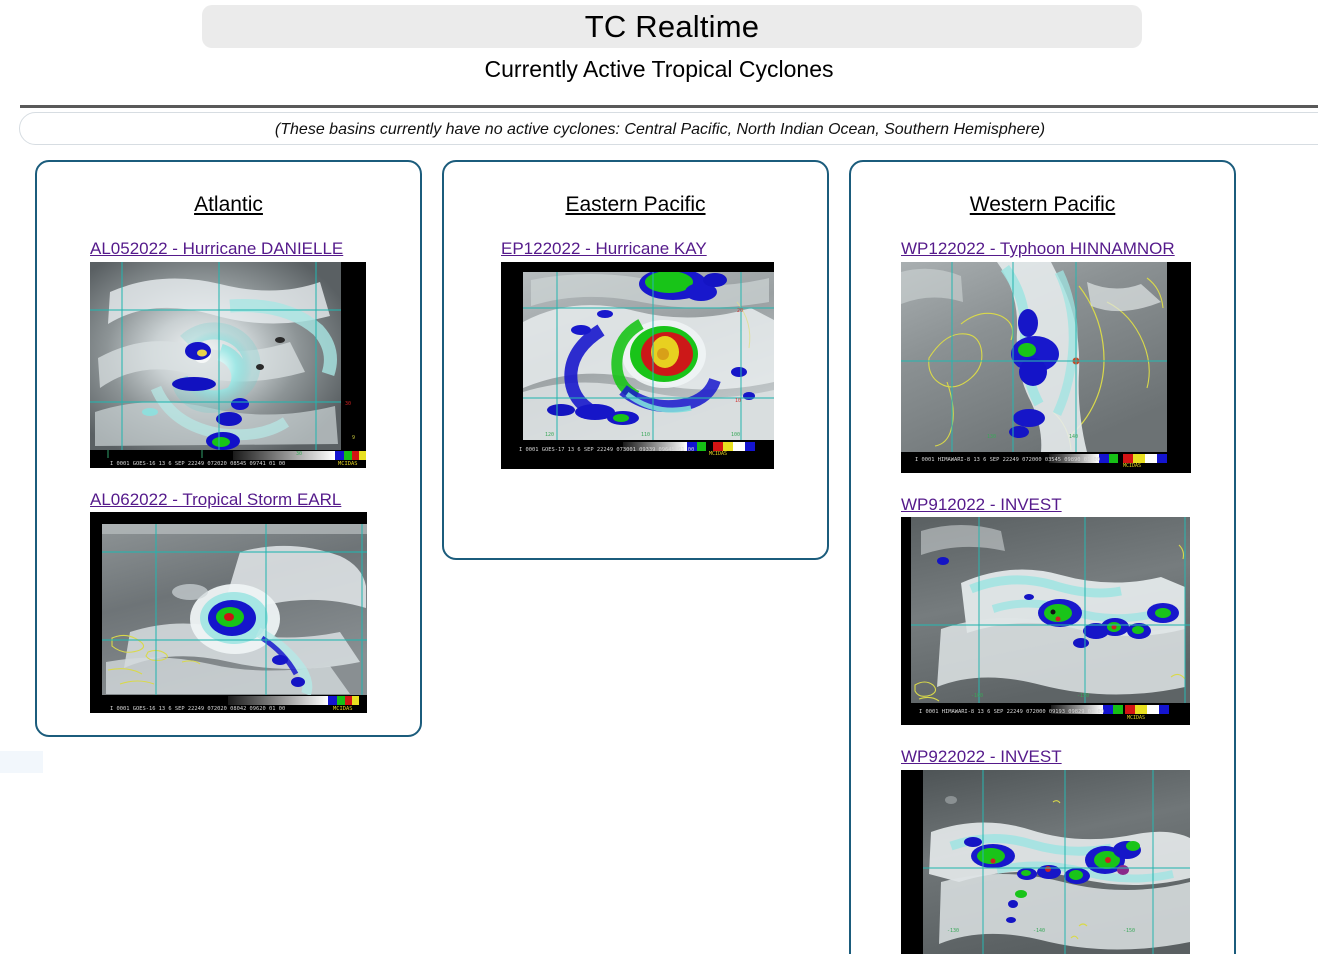  Describe the element at coordinates (353, 438) in the screenshot. I see `svg-text: 9` at that location.